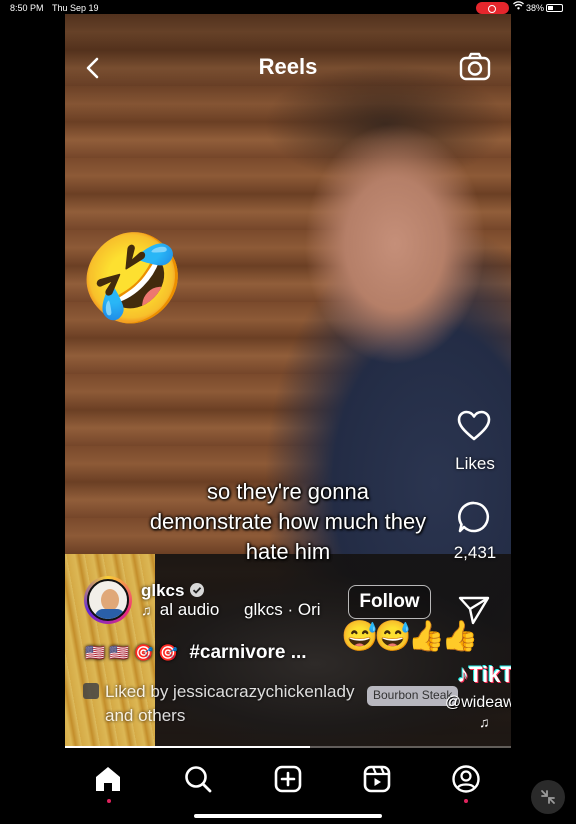  I want to click on username: glkcs, so click(162, 591).